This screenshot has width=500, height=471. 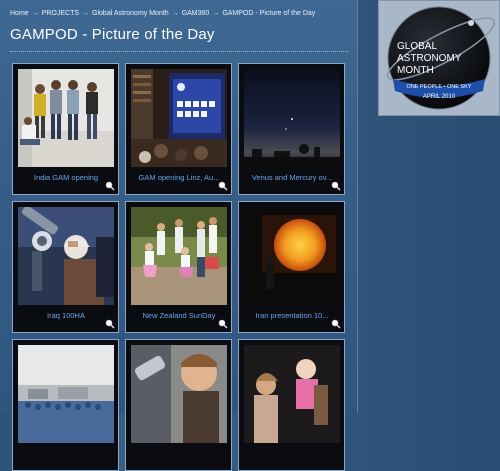 What do you see at coordinates (429, 58) in the screenshot?
I see `logo-line-astronomy: ASTRONOMY` at bounding box center [429, 58].